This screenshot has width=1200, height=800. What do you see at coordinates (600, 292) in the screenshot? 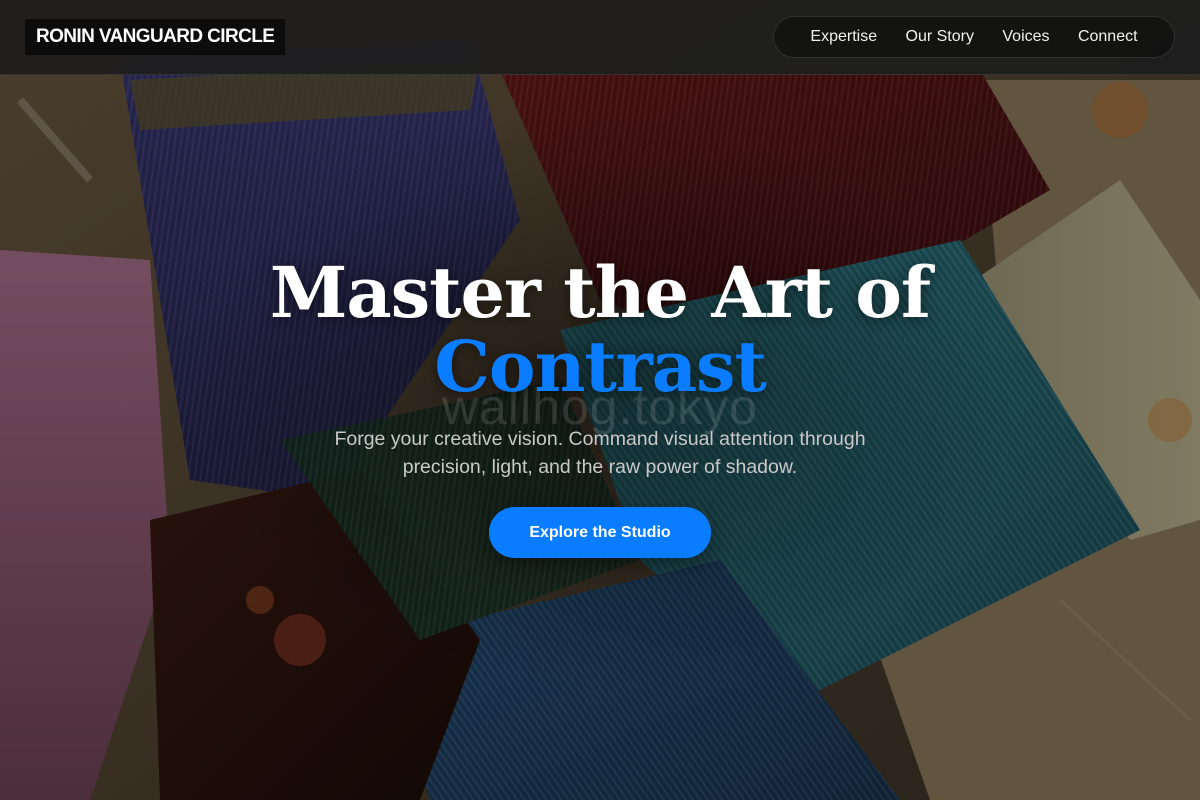
I see `hero-headline-line1: Master the Art of` at bounding box center [600, 292].